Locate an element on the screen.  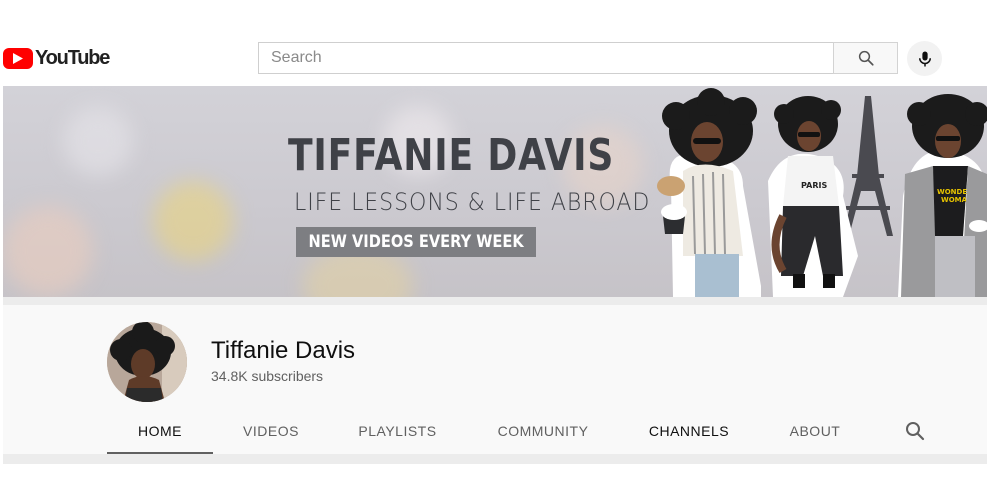
tab-playlists: PLAYLISTS is located at coordinates (397, 431).